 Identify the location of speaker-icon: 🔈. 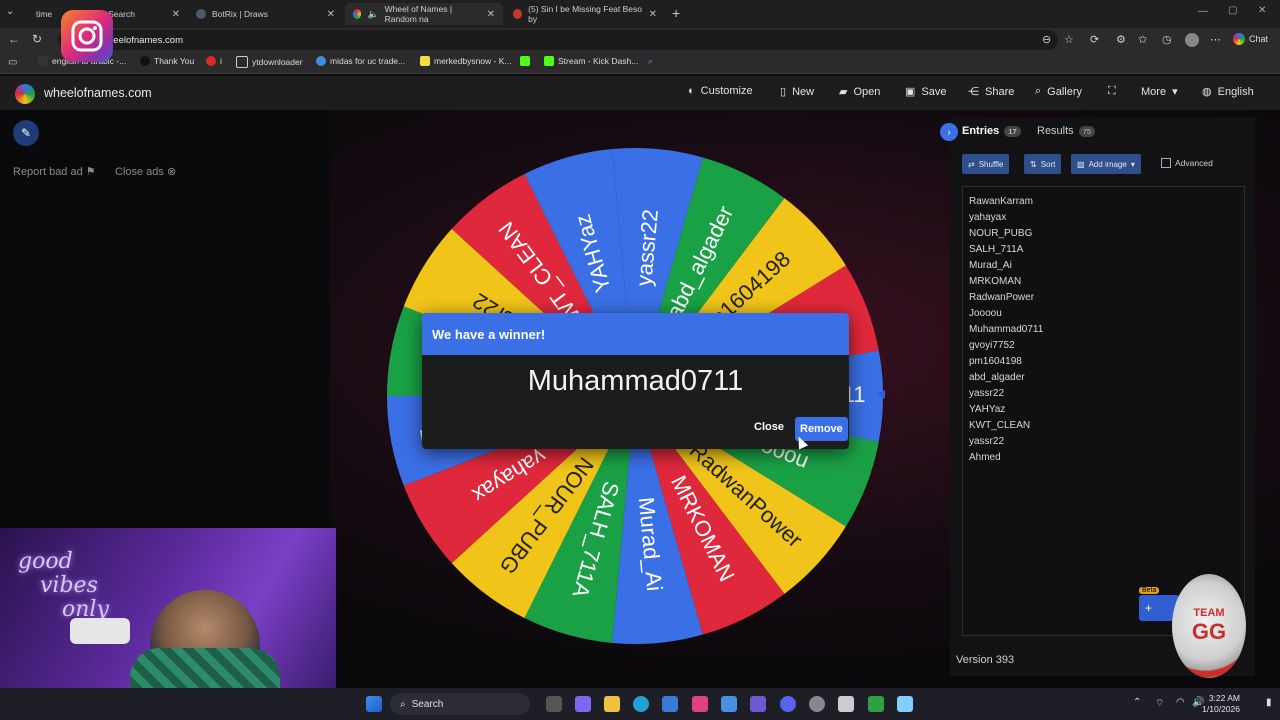
(372, 14).